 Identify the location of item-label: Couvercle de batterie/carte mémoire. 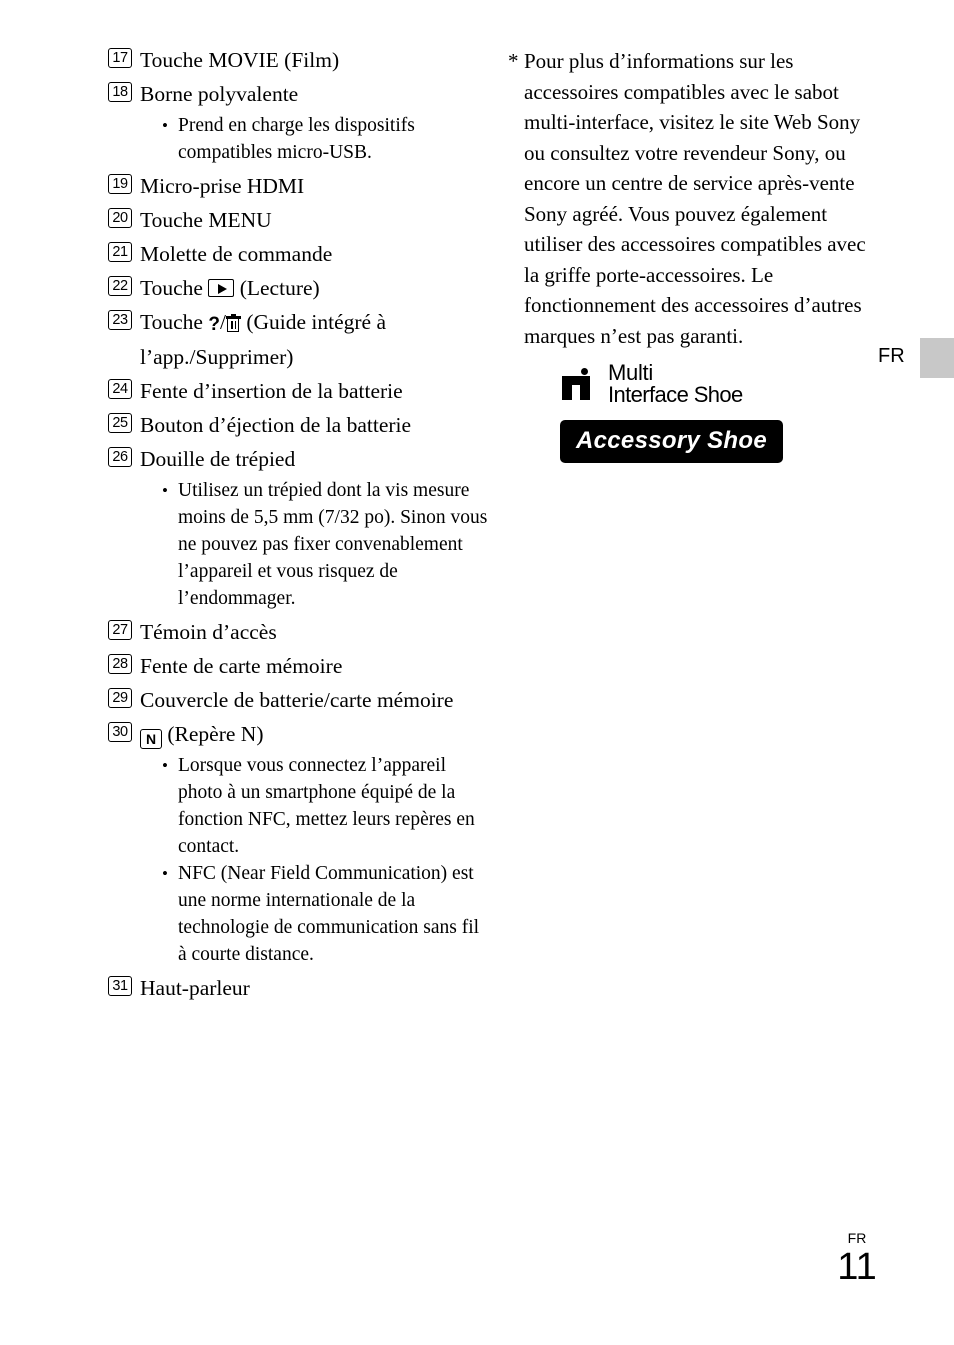
(297, 700).